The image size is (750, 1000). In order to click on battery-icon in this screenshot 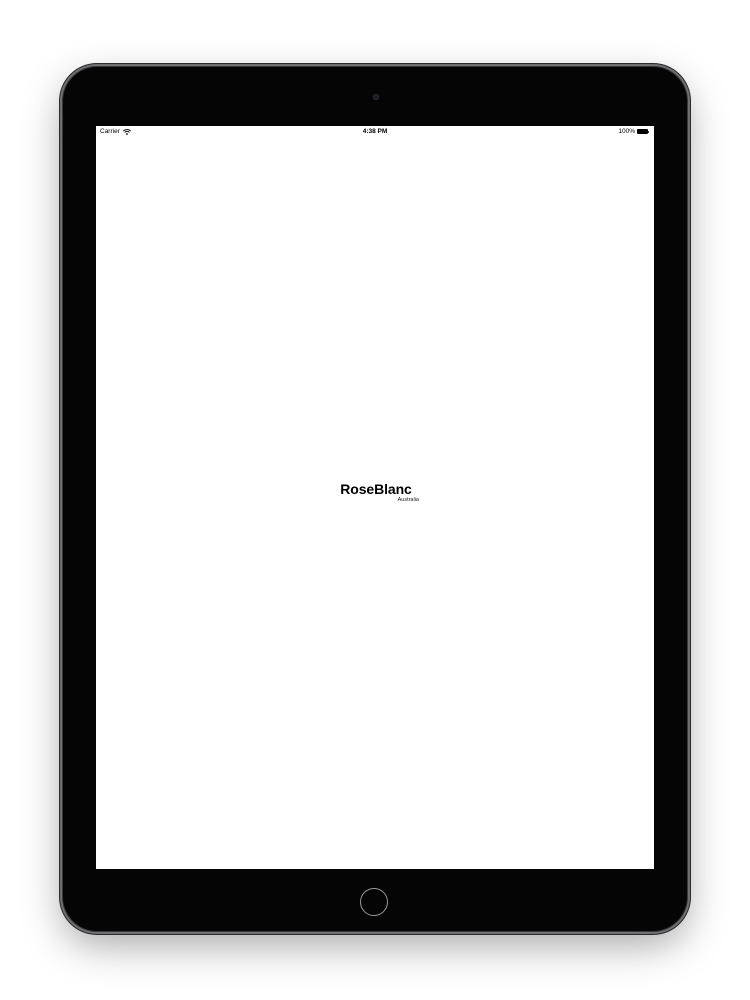, I will do `click(643, 131)`.